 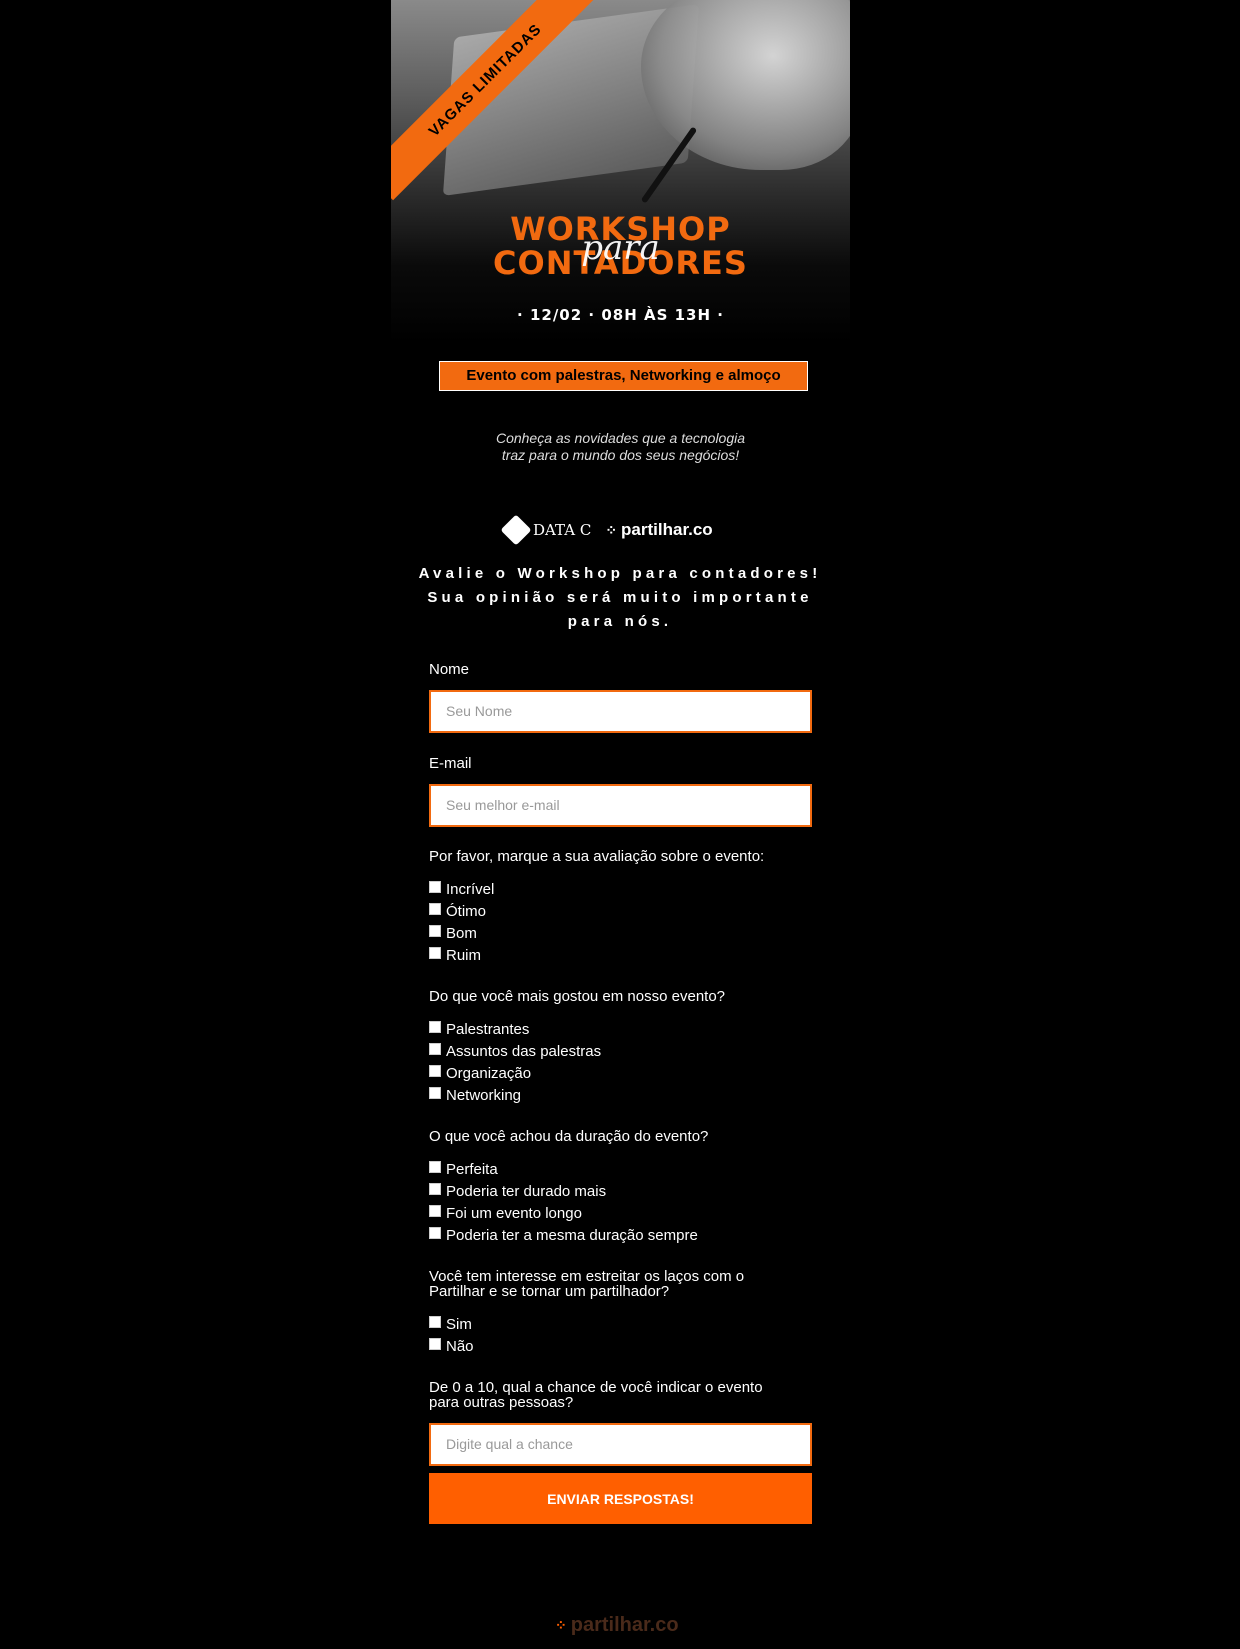 I want to click on footer-logo: ⁘ partilhar.co, so click(x=617, y=1625).